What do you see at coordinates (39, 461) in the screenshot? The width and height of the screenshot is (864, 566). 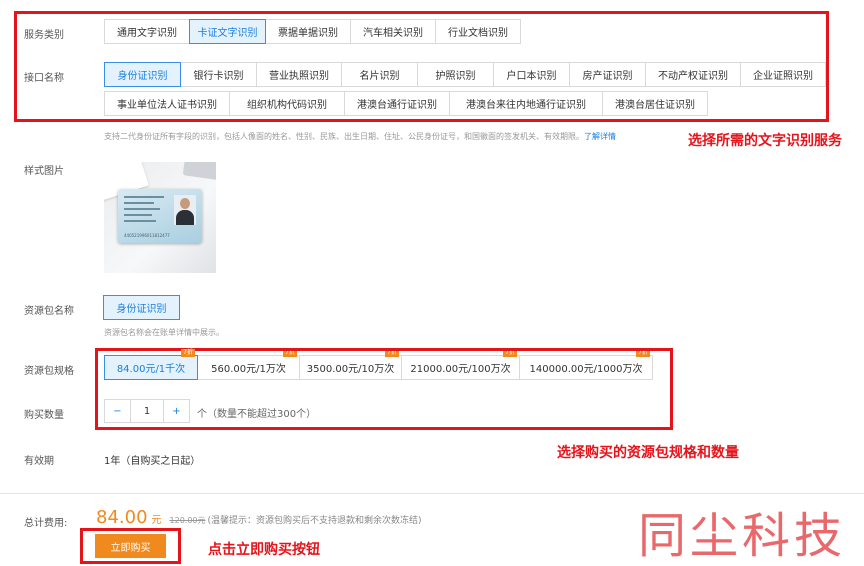 I see `validity-label: 有效期` at bounding box center [39, 461].